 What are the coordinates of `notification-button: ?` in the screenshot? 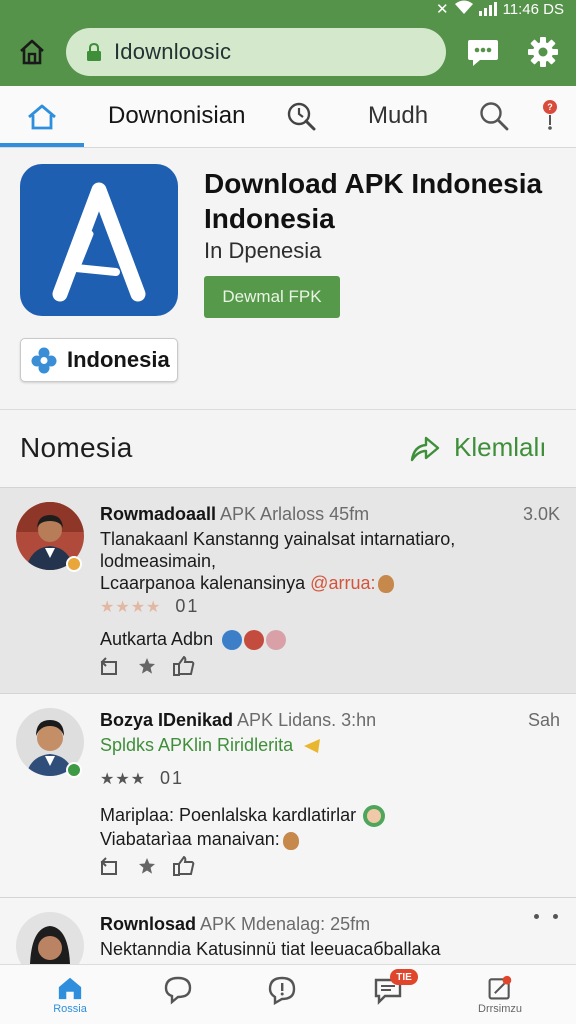 It's located at (550, 115).